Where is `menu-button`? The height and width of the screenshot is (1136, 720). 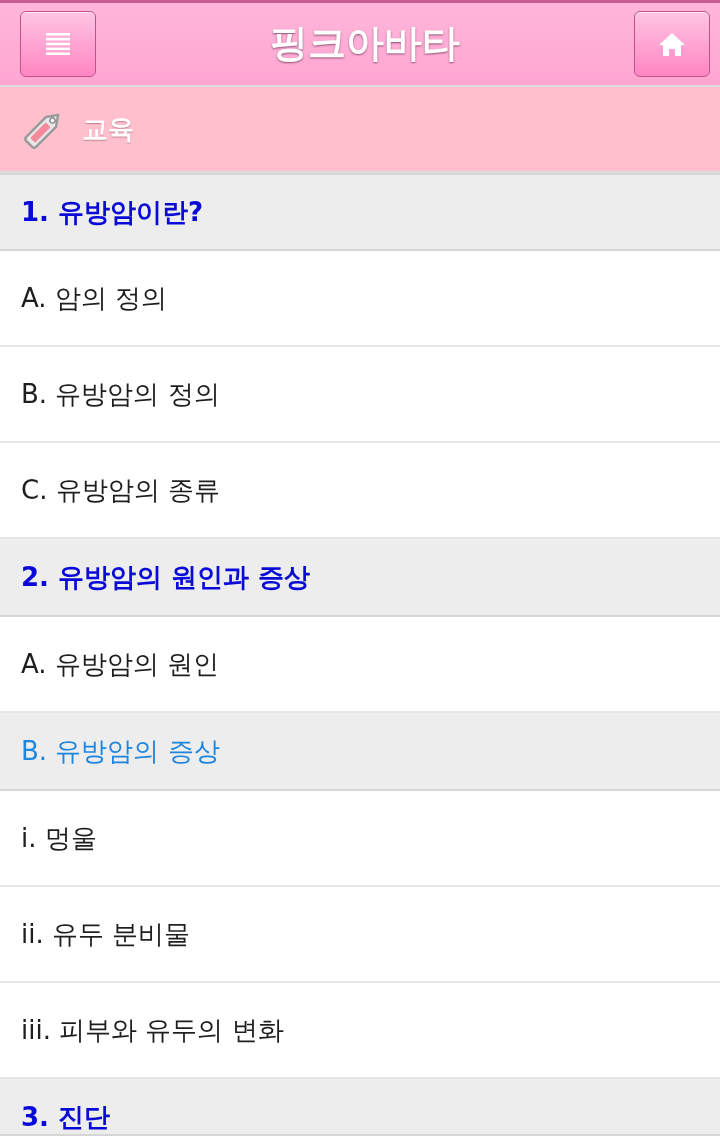
menu-button is located at coordinates (58, 44).